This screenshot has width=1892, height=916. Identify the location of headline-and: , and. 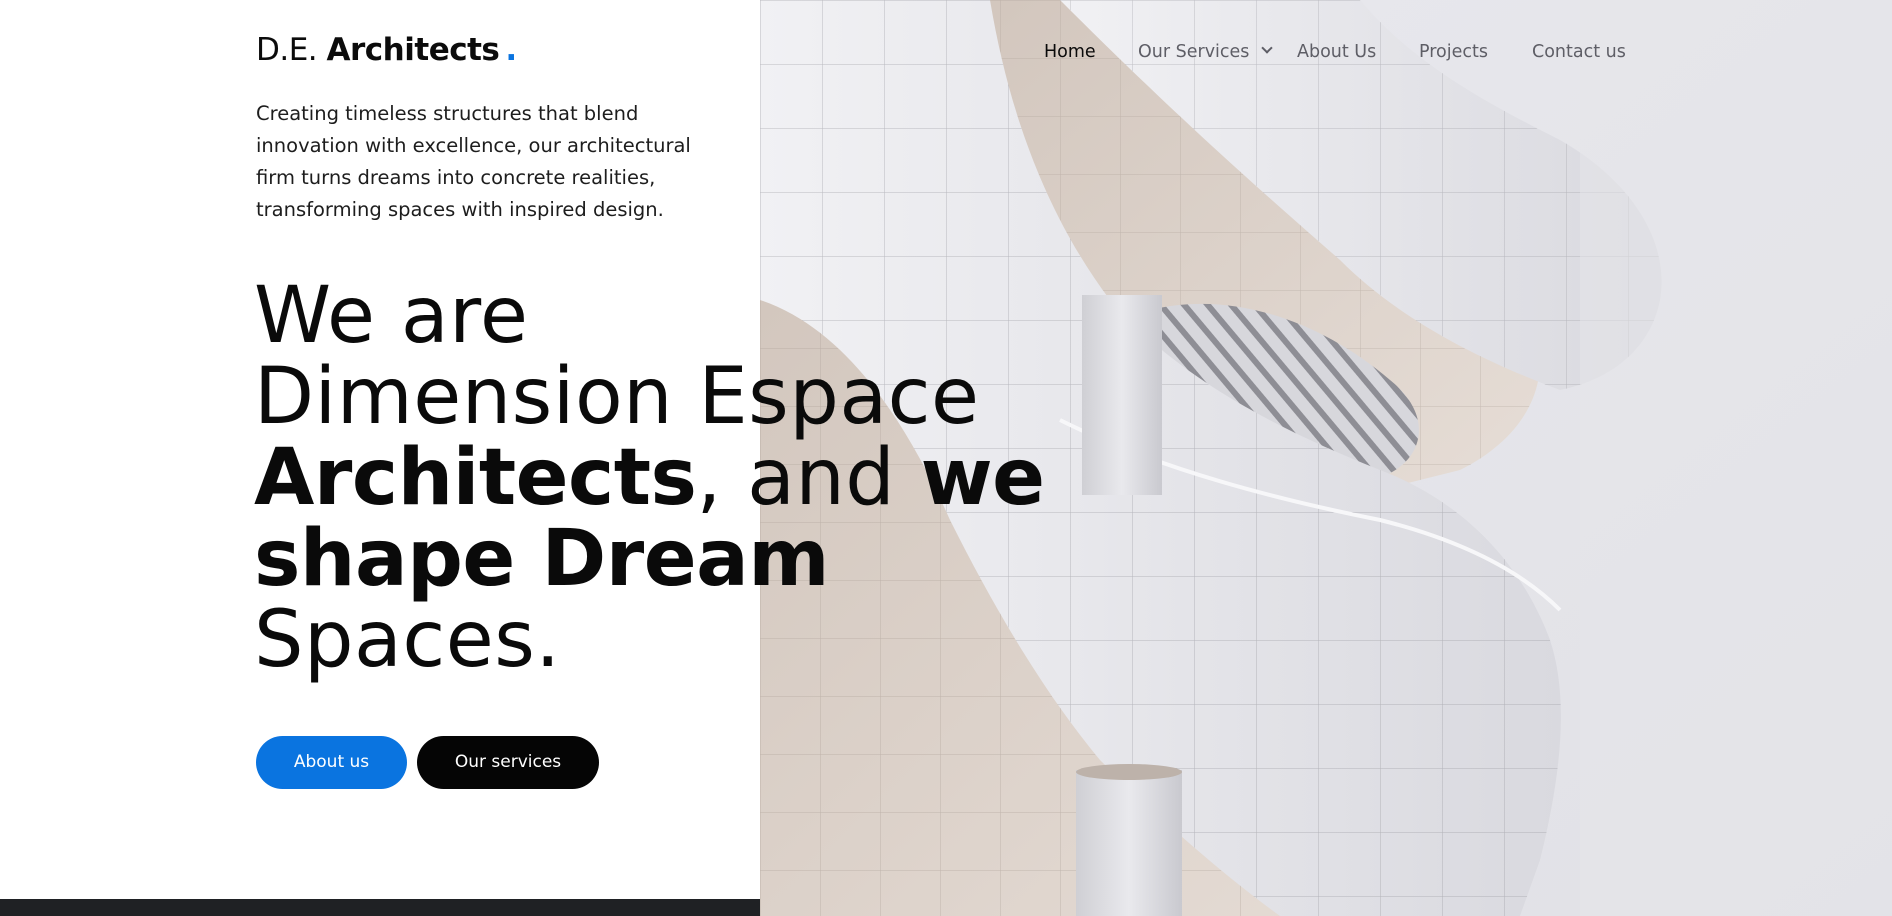
(808, 478).